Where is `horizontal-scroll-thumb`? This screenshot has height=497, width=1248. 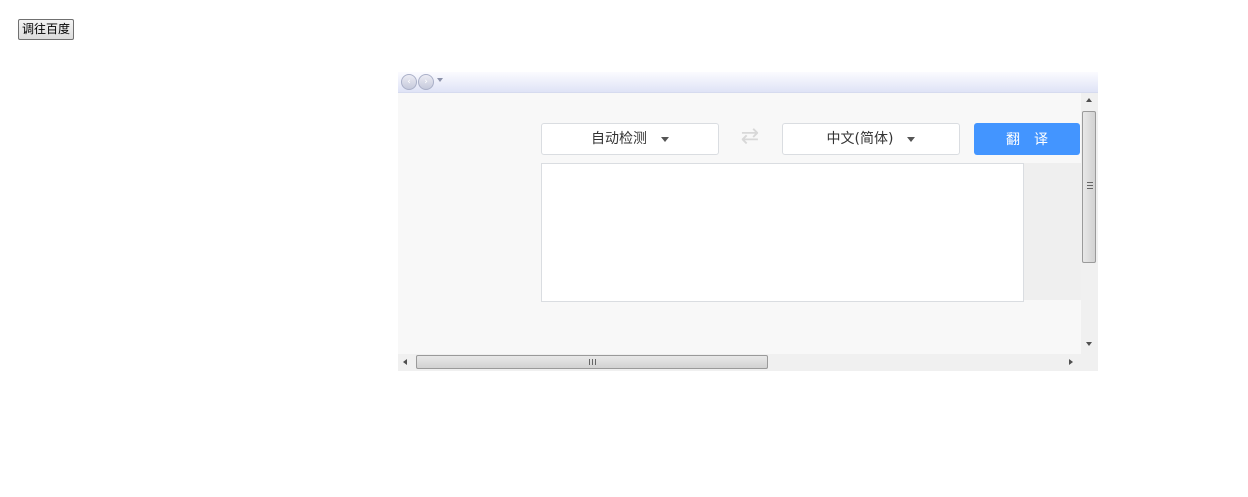
horizontal-scroll-thumb is located at coordinates (592, 362).